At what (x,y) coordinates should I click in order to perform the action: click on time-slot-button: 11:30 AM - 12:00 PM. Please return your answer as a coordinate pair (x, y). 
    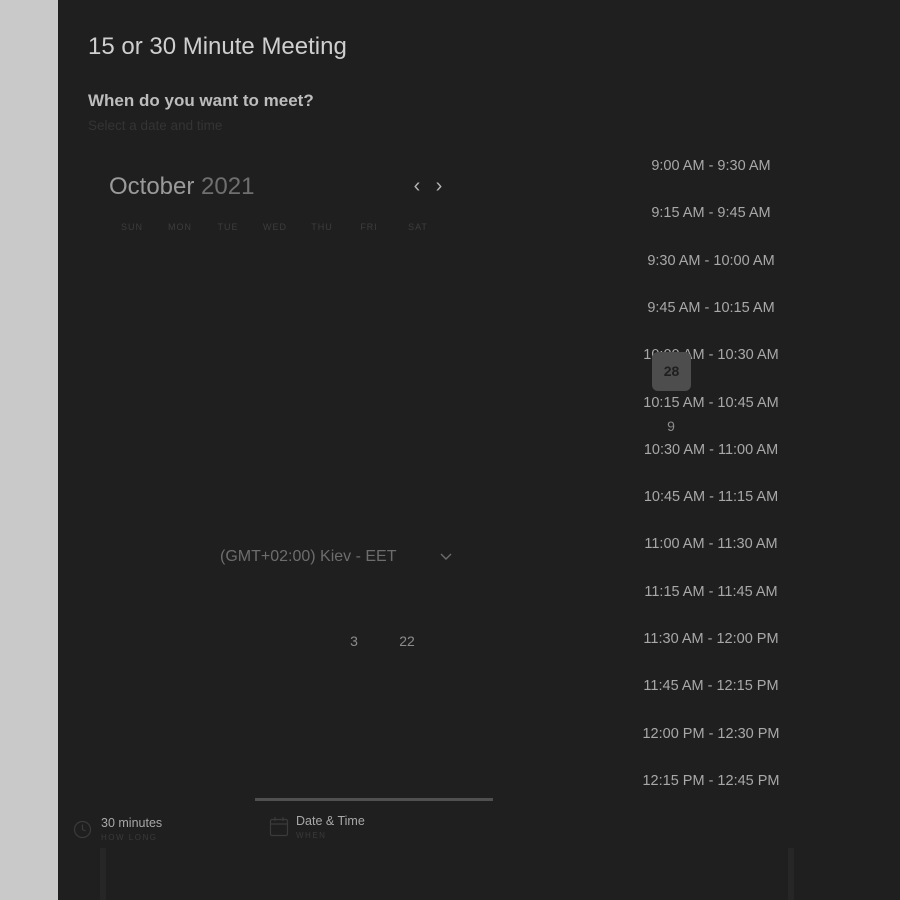
    Looking at the image, I should click on (711, 639).